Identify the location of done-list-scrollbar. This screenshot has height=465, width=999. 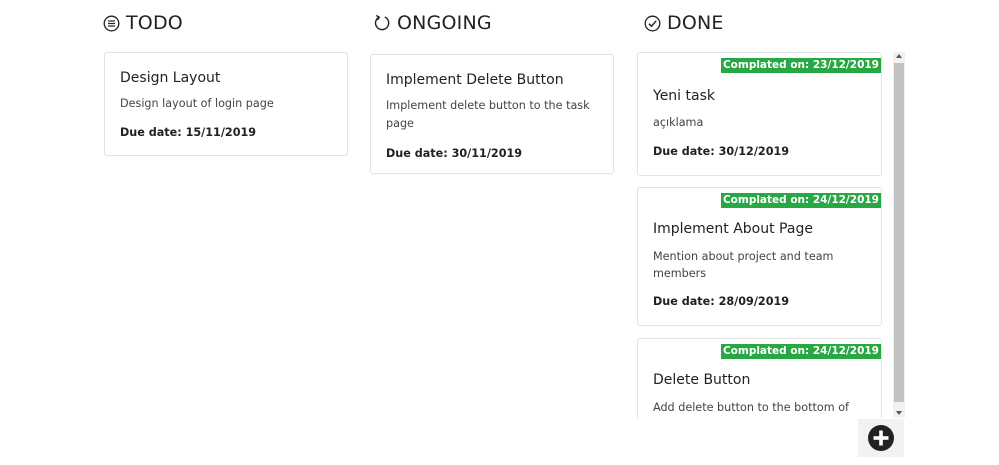
(899, 235).